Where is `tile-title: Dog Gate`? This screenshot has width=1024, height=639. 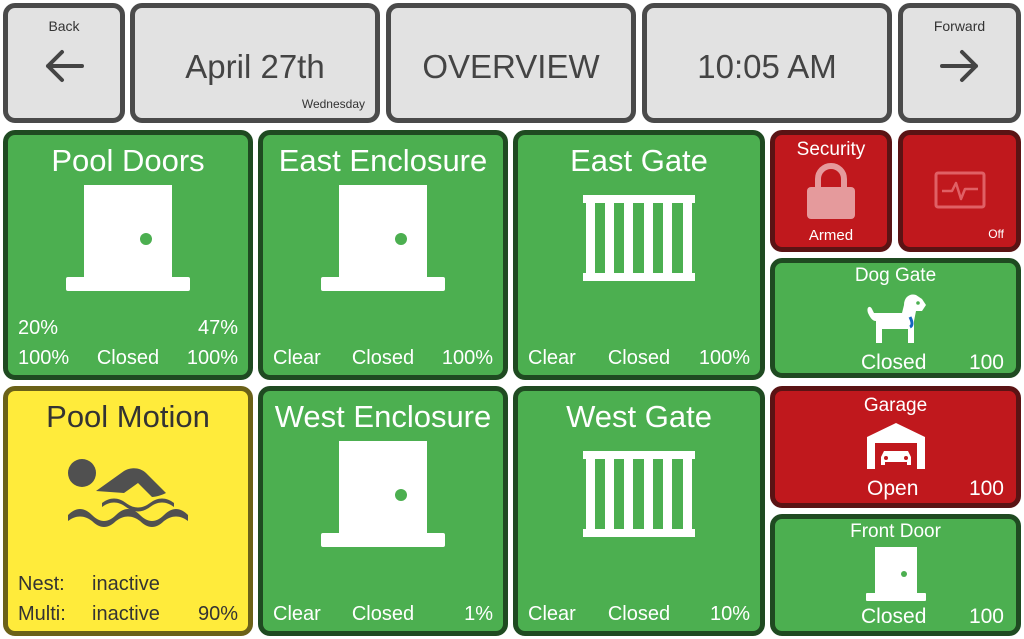 tile-title: Dog Gate is located at coordinates (895, 275).